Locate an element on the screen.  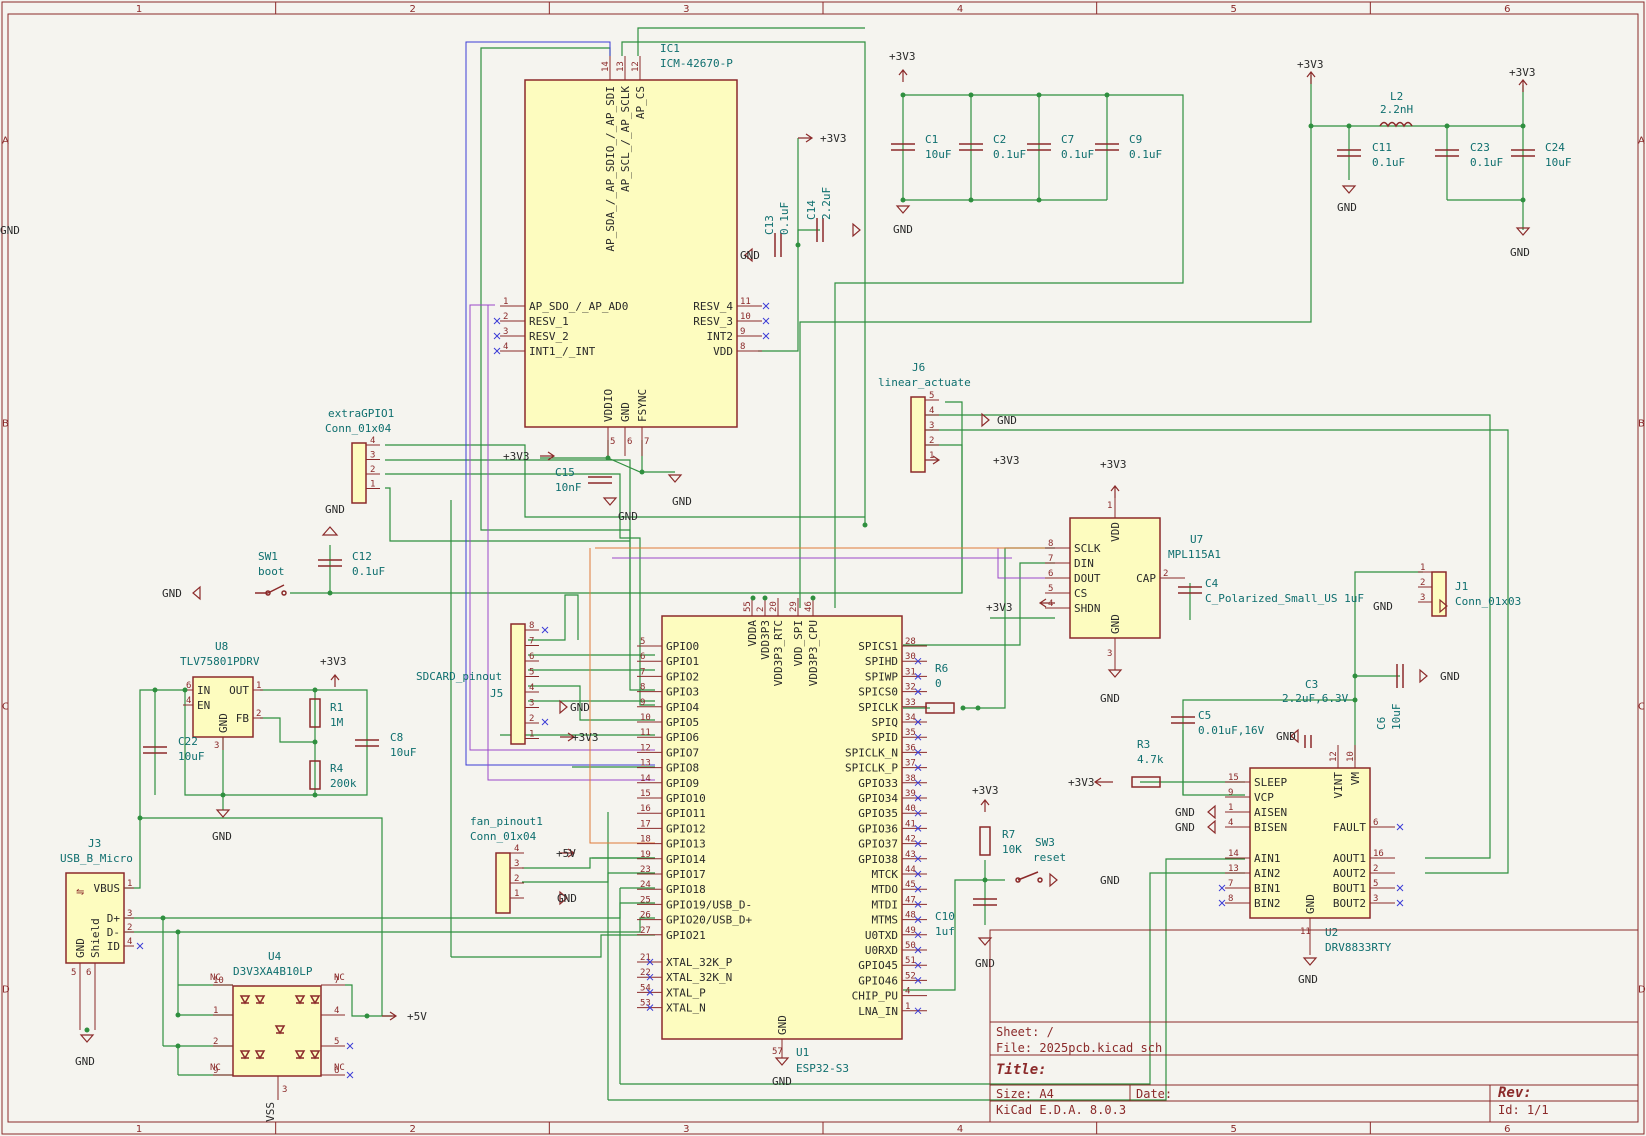
net-label: +5V is located at coordinates (566, 853).